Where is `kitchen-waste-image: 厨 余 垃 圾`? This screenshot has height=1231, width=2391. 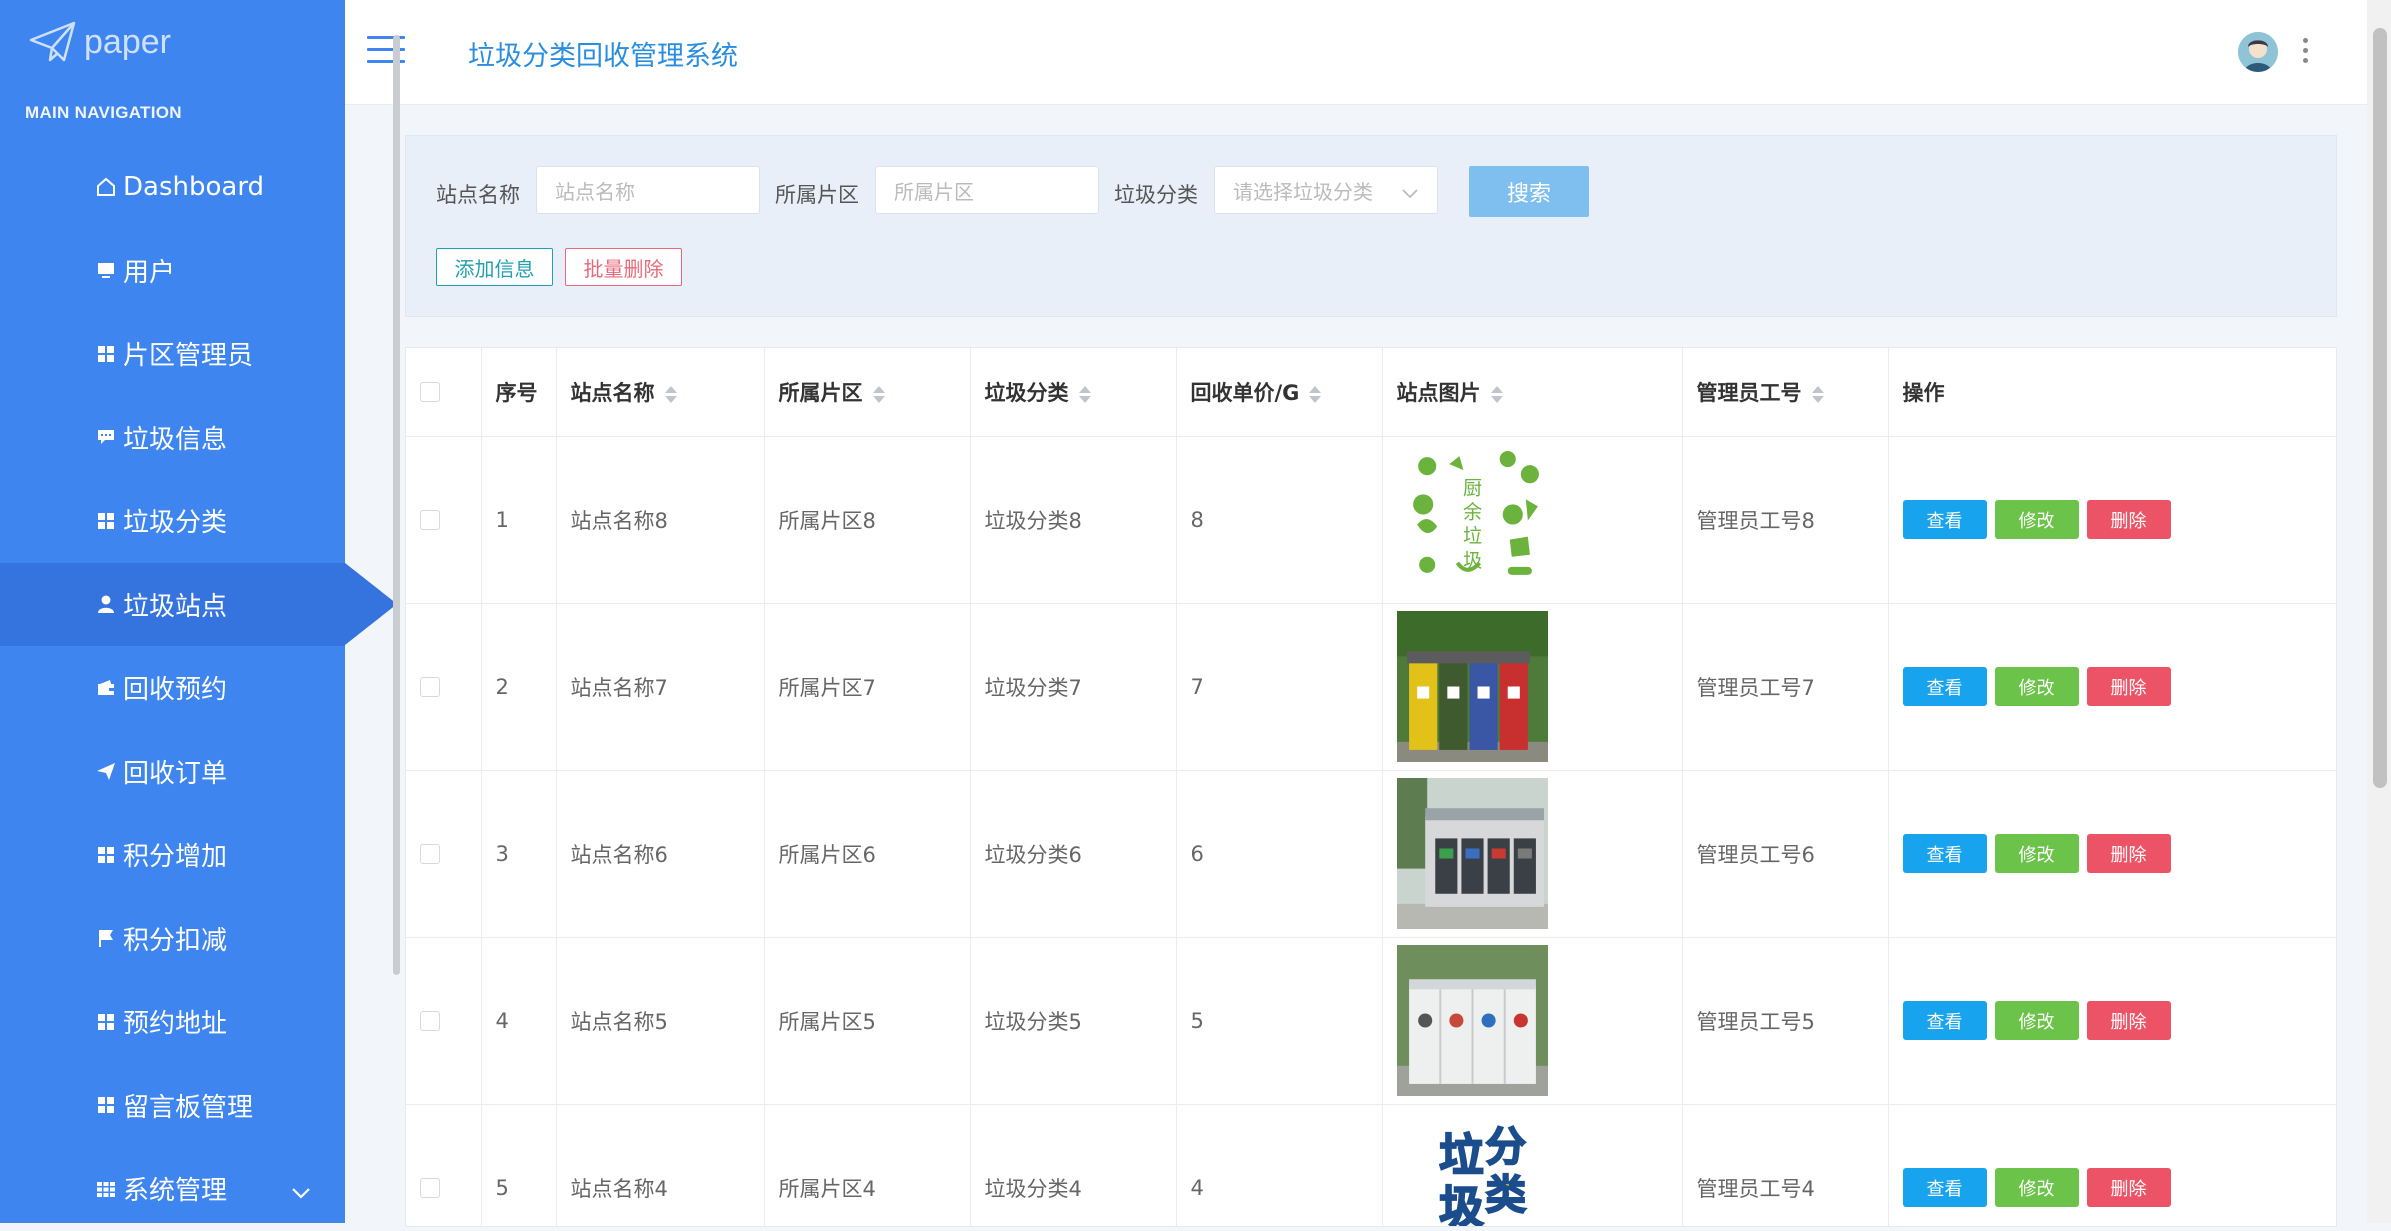 kitchen-waste-image: 厨 余 垃 圾 is located at coordinates (1472, 519).